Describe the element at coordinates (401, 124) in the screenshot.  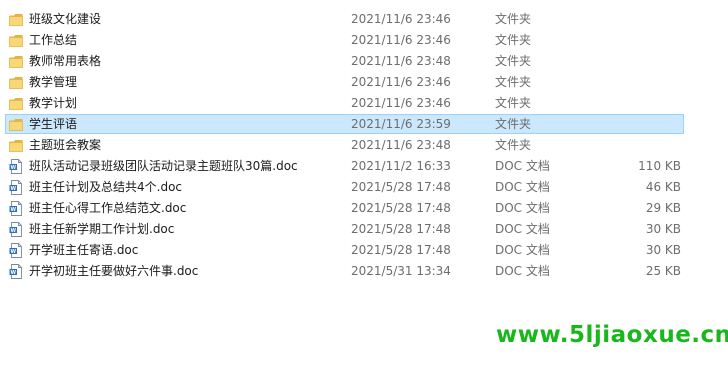
I see `file-date-modified: 2021/11/6 23:59` at that location.